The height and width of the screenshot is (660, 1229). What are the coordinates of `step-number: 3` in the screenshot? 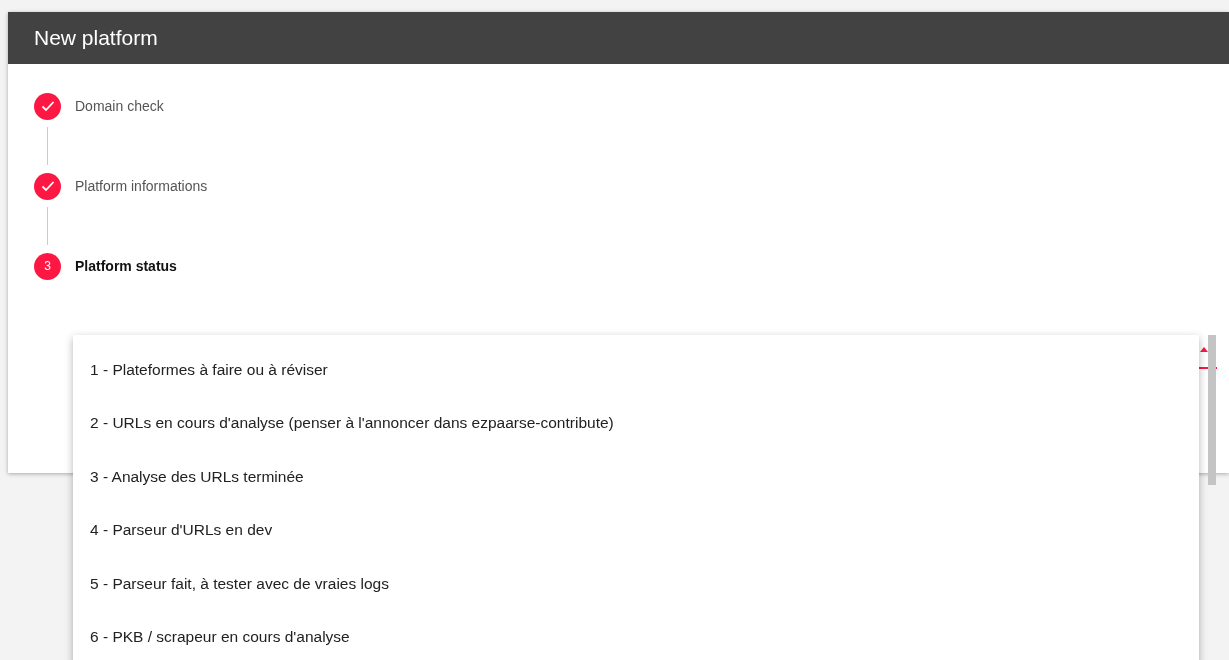 It's located at (47, 266).